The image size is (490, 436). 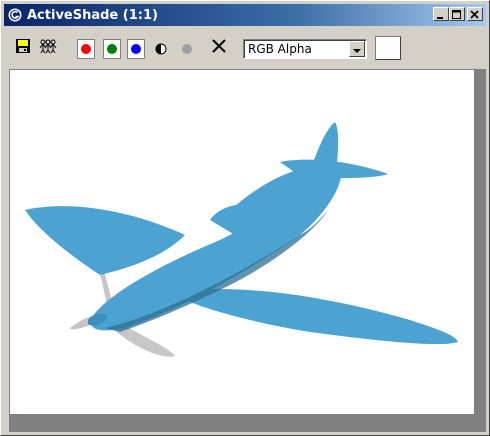 What do you see at coordinates (245, 15) in the screenshot?
I see `title-bar: ActiveShade (1:1)` at bounding box center [245, 15].